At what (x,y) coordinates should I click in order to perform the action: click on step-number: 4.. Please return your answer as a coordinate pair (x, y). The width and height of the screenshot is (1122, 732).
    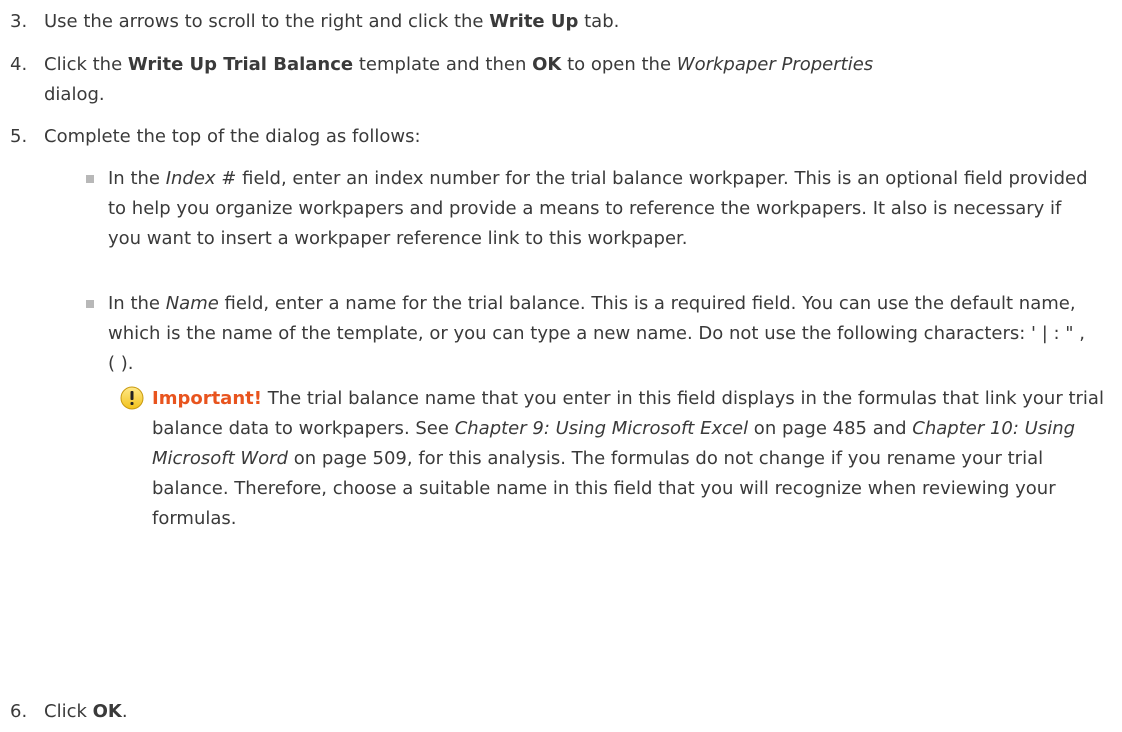
    Looking at the image, I should click on (19, 64).